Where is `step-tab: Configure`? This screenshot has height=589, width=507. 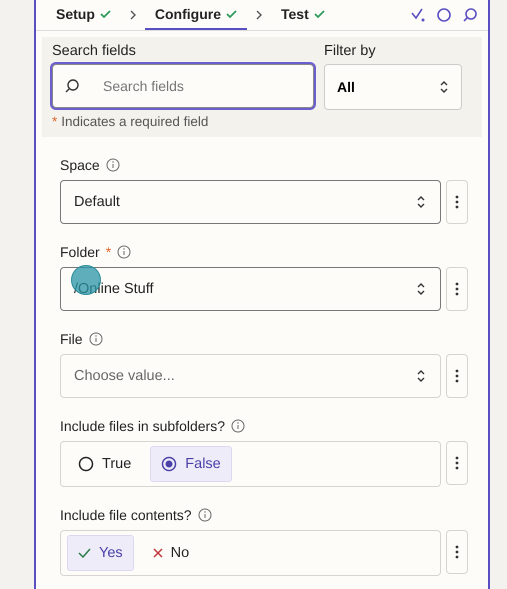
step-tab: Configure is located at coordinates (195, 15).